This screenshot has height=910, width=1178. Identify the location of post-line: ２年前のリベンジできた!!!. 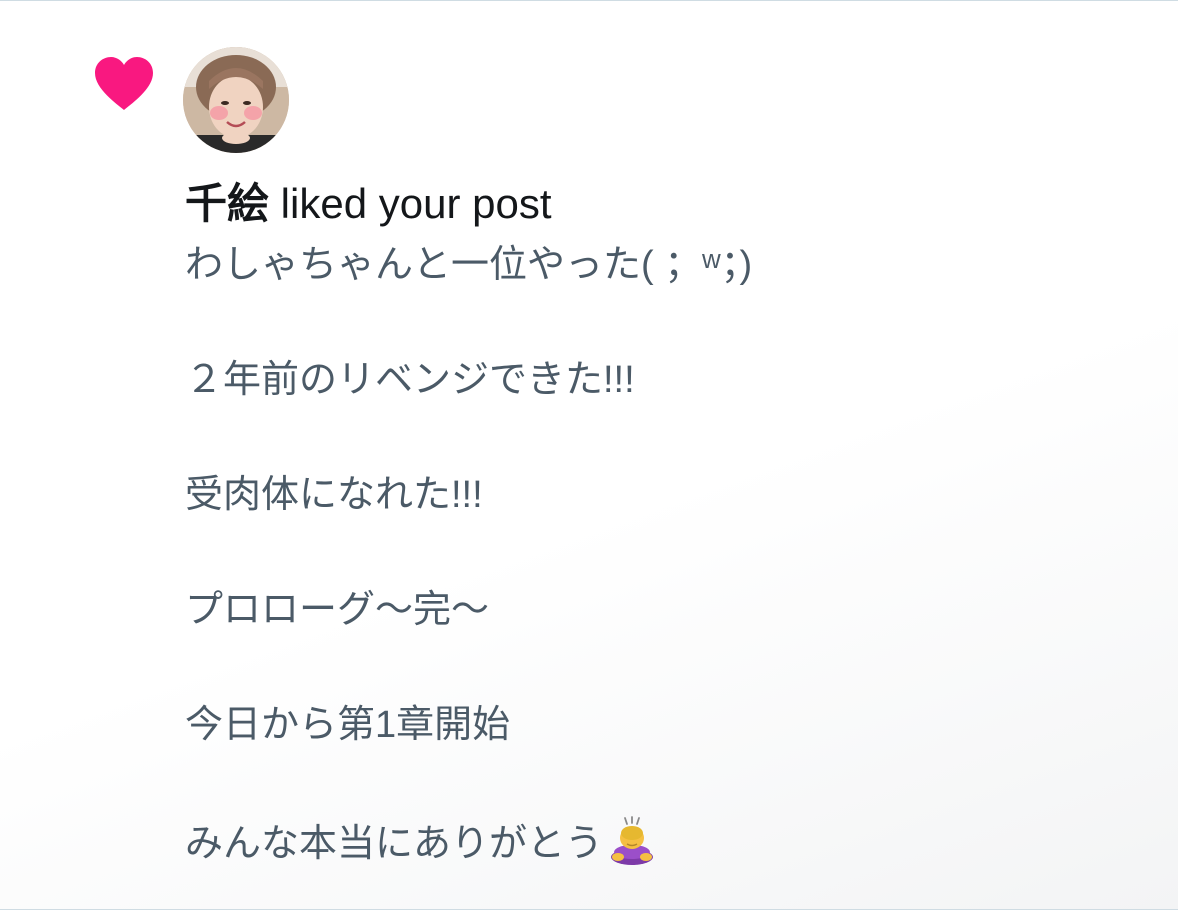
(410, 380).